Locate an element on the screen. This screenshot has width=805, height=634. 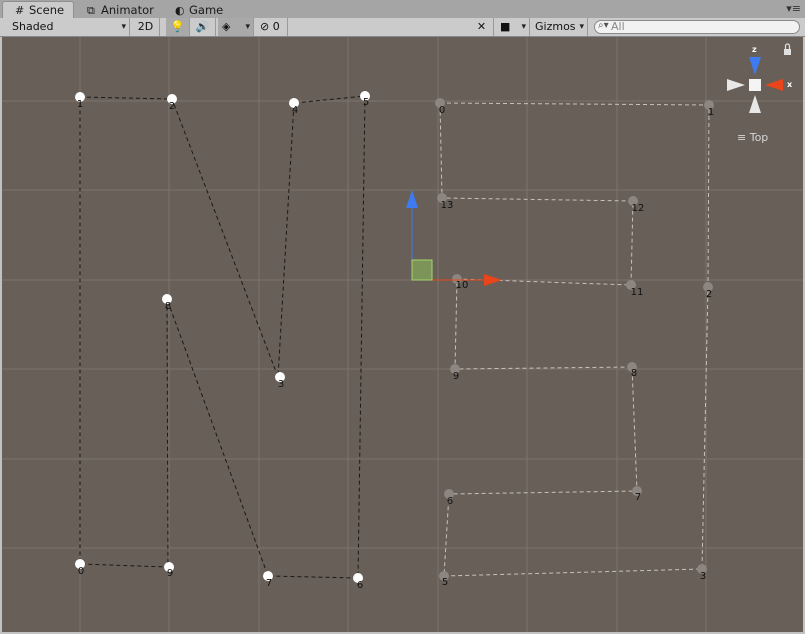
tools-button: ✕ is located at coordinates (482, 27).